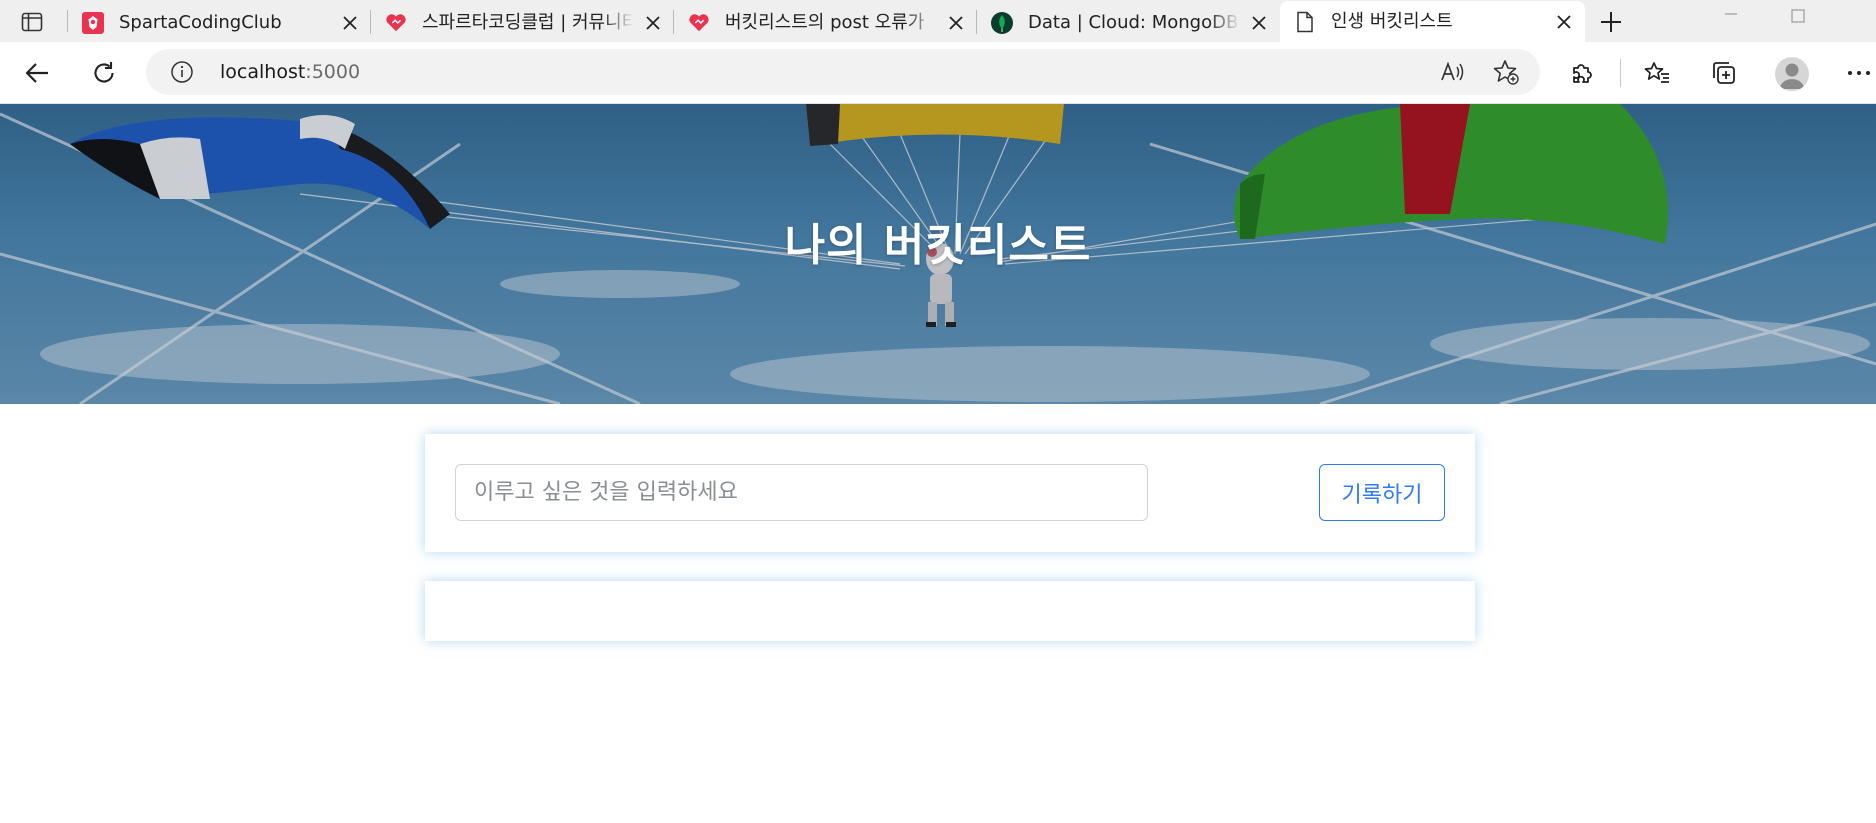  Describe the element at coordinates (528, 22) in the screenshot. I see `tab-title: 스파르타코딩클럽 | 커뮤니티` at that location.